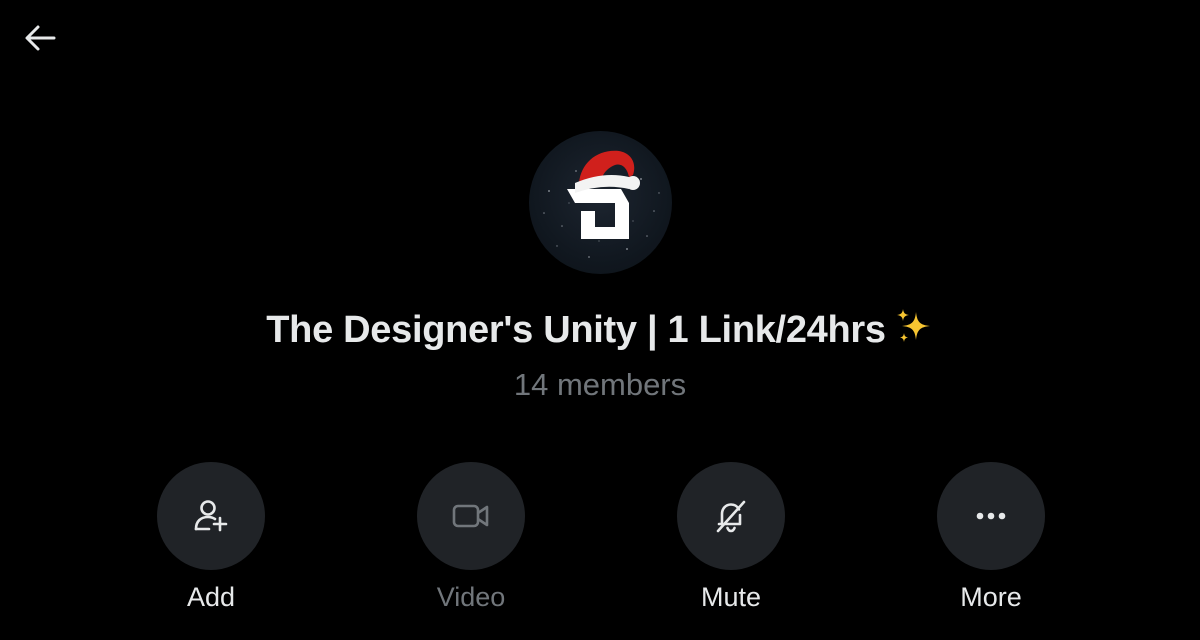 The image size is (1200, 640). I want to click on back-button, so click(40, 38).